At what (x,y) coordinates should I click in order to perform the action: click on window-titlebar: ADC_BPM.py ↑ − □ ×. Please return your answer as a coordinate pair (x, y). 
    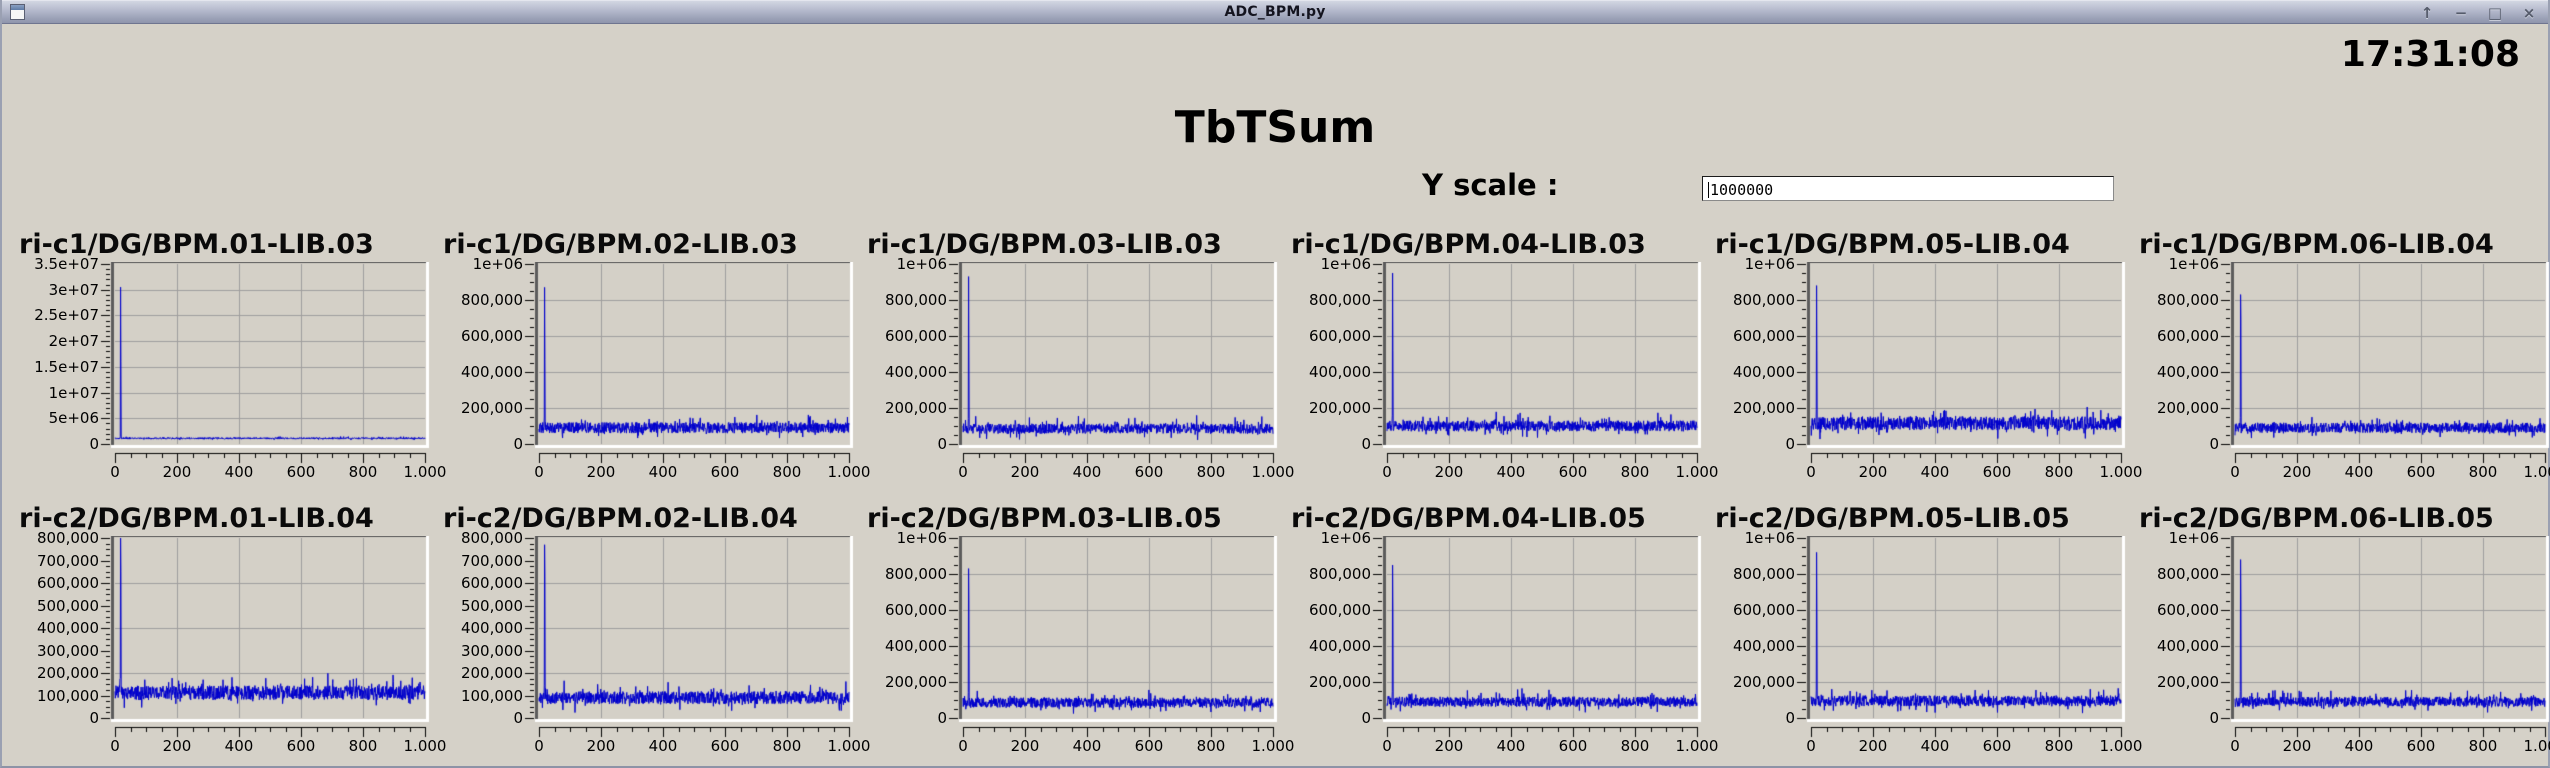
    Looking at the image, I should click on (1275, 12).